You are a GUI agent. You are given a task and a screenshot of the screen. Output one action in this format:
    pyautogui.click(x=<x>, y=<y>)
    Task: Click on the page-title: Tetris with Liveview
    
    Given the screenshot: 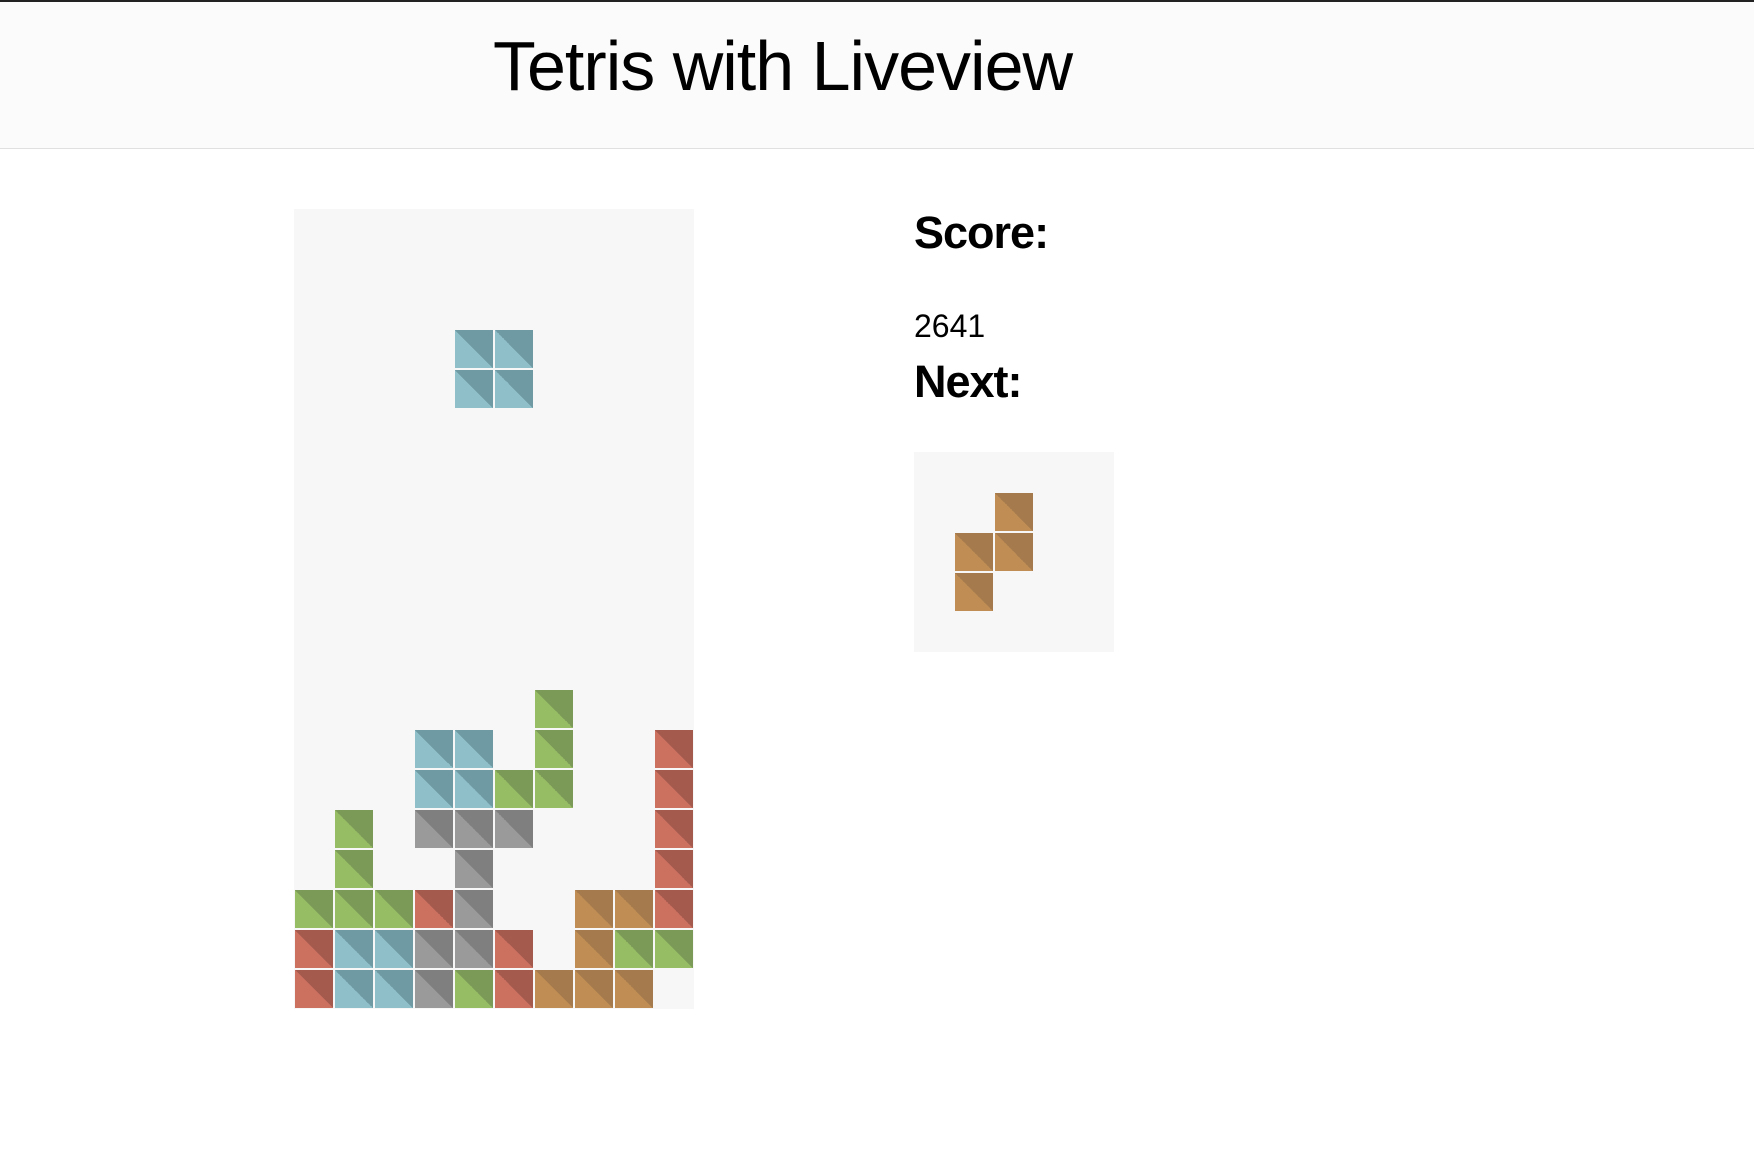 What is the action you would take?
    pyautogui.click(x=783, y=66)
    